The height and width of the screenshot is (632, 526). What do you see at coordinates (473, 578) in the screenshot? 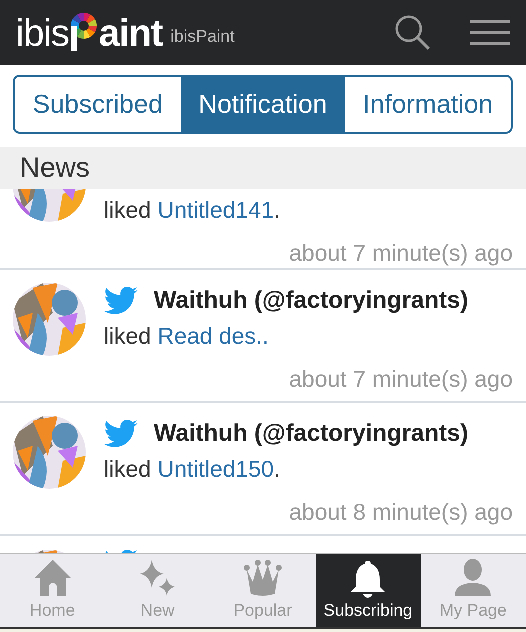
I see `person-icon` at bounding box center [473, 578].